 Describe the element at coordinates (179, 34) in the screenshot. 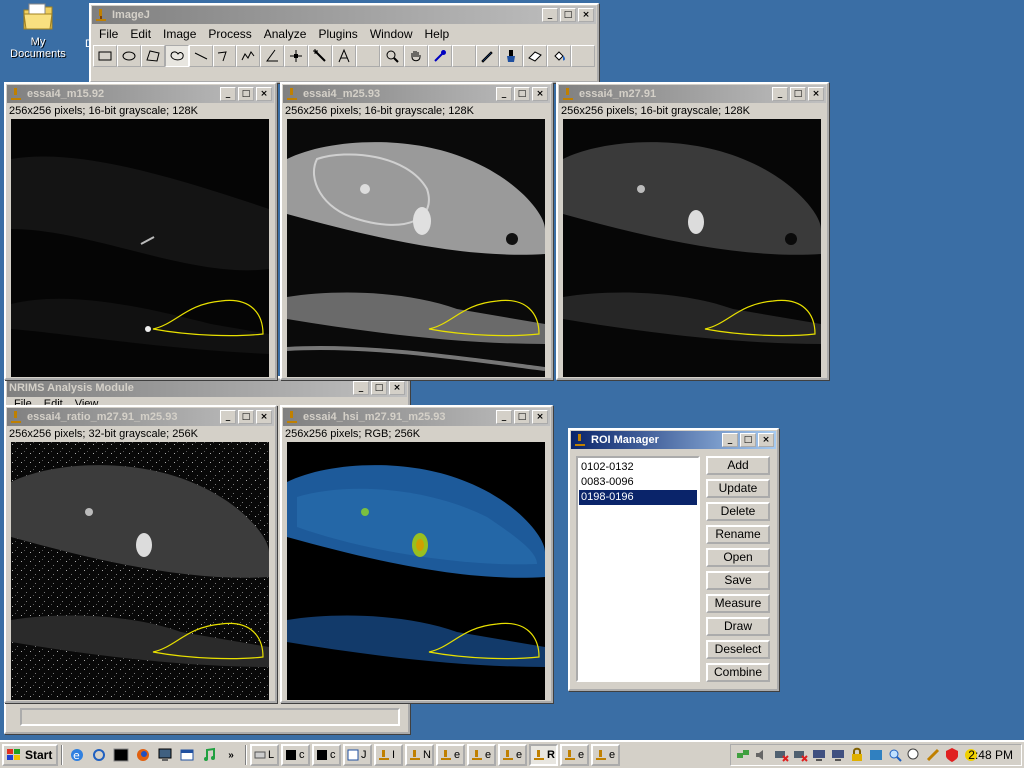

I see `menu-image: Image` at that location.